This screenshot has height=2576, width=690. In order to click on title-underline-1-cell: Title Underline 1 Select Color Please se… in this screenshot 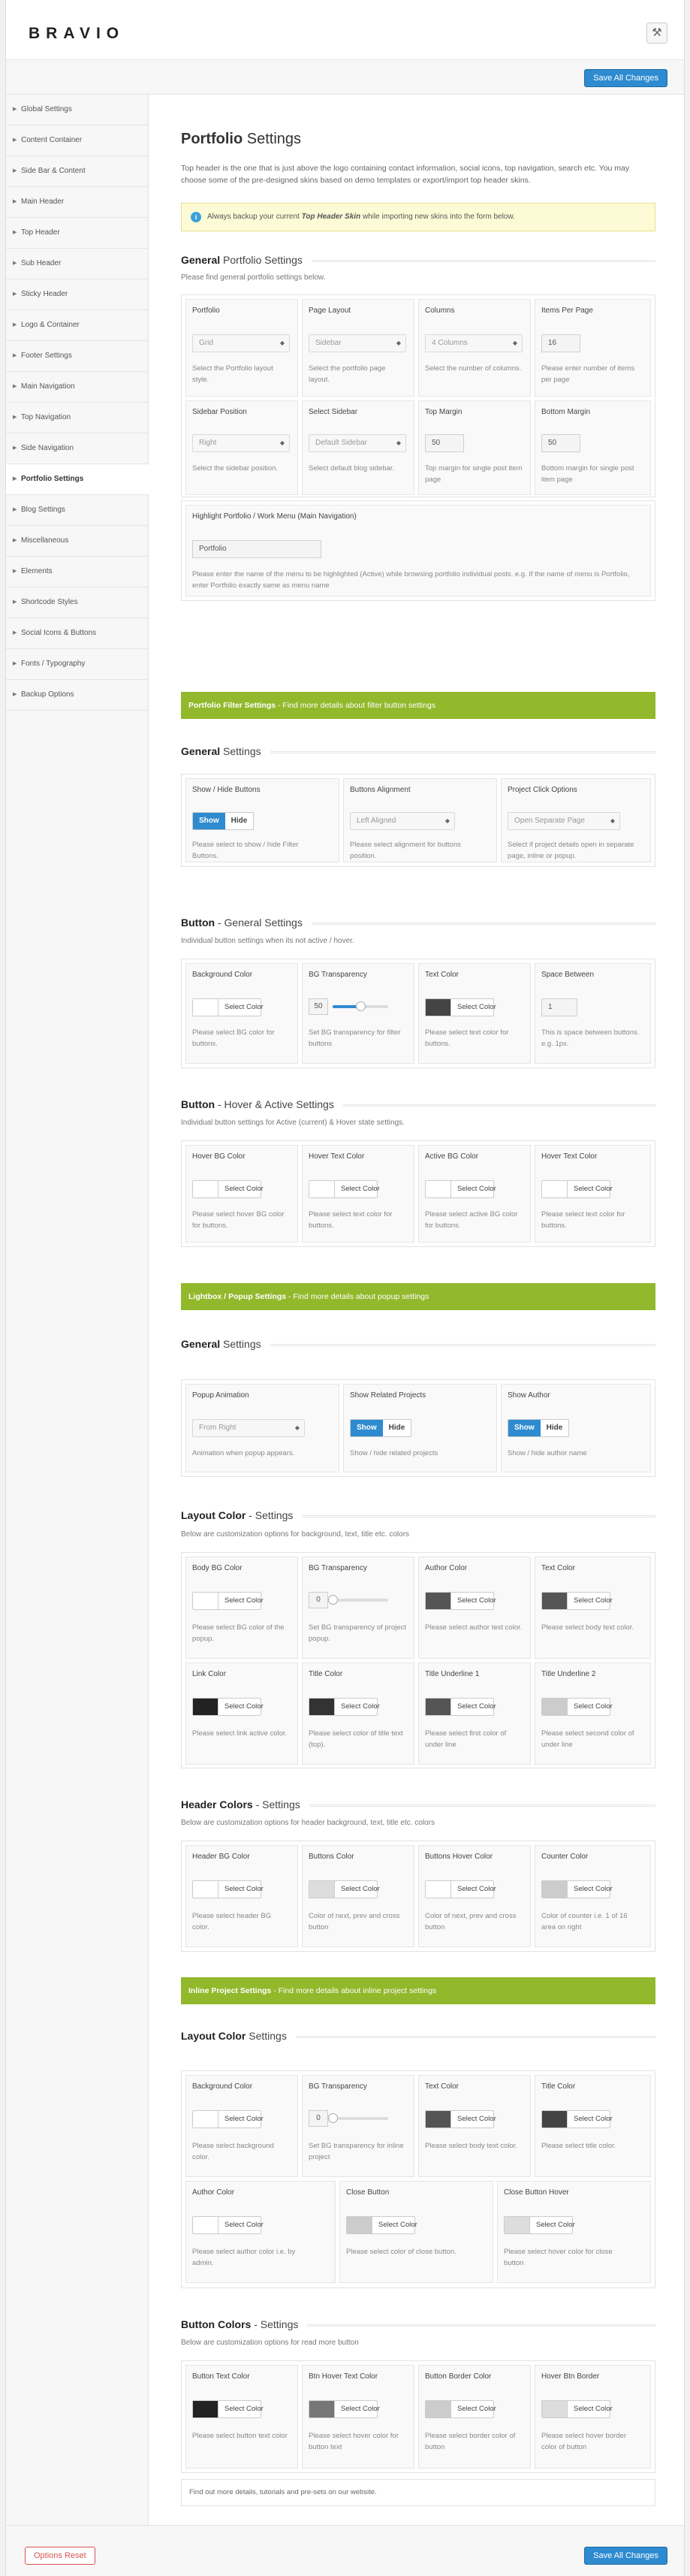, I will do `click(474, 1713)`.